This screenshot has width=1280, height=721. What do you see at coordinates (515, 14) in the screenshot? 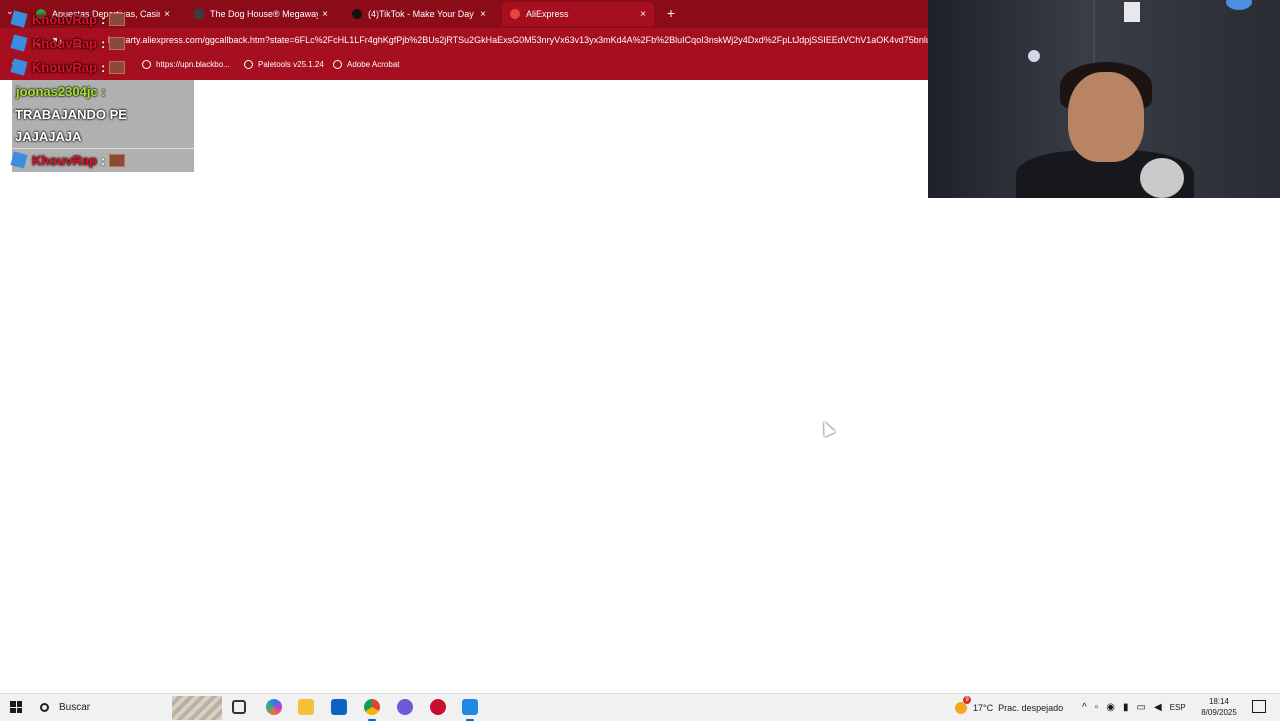
I see `aliexpress-icon` at bounding box center [515, 14].